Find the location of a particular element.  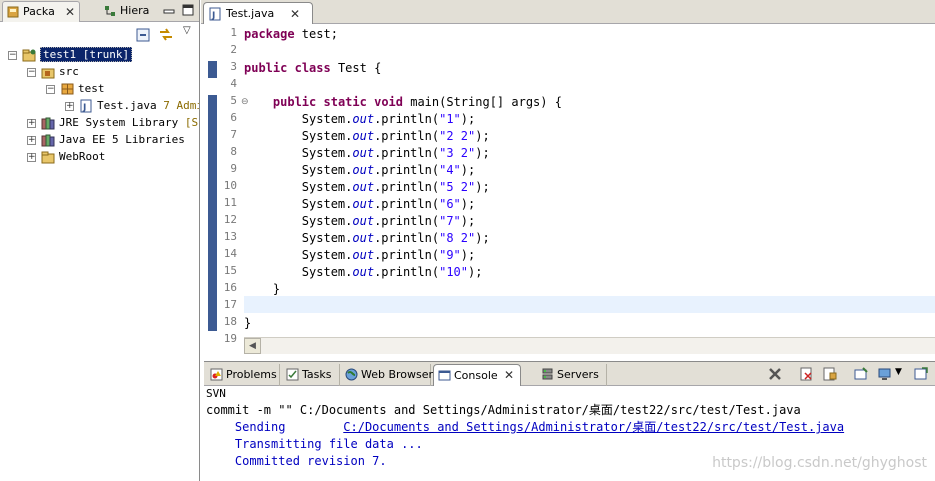

left-tab-bar: Packa ✕ Hiera is located at coordinates (99, 11).